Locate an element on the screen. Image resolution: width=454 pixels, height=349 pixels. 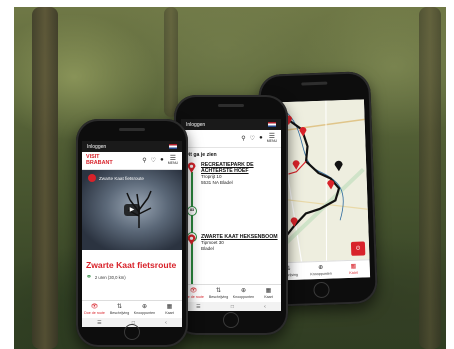
android-nav-bar: ☰ □ ‹ is located at coordinates (231, 306).